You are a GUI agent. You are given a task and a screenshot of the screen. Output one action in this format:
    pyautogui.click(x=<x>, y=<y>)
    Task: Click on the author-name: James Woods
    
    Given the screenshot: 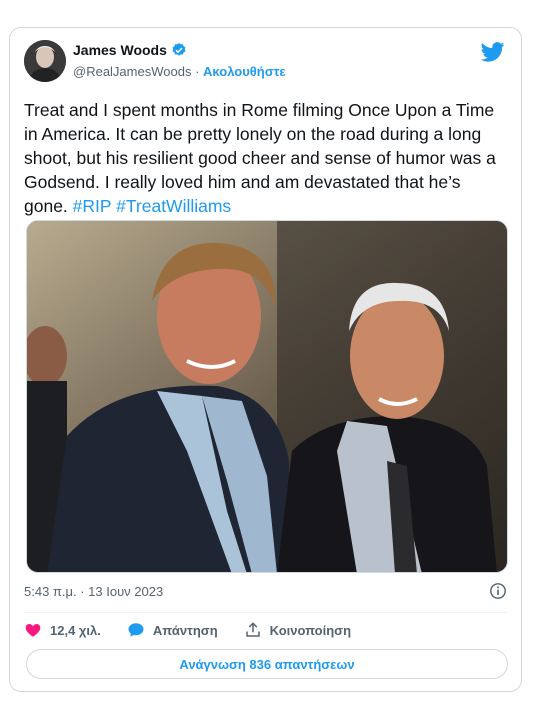 What is the action you would take?
    pyautogui.click(x=120, y=50)
    